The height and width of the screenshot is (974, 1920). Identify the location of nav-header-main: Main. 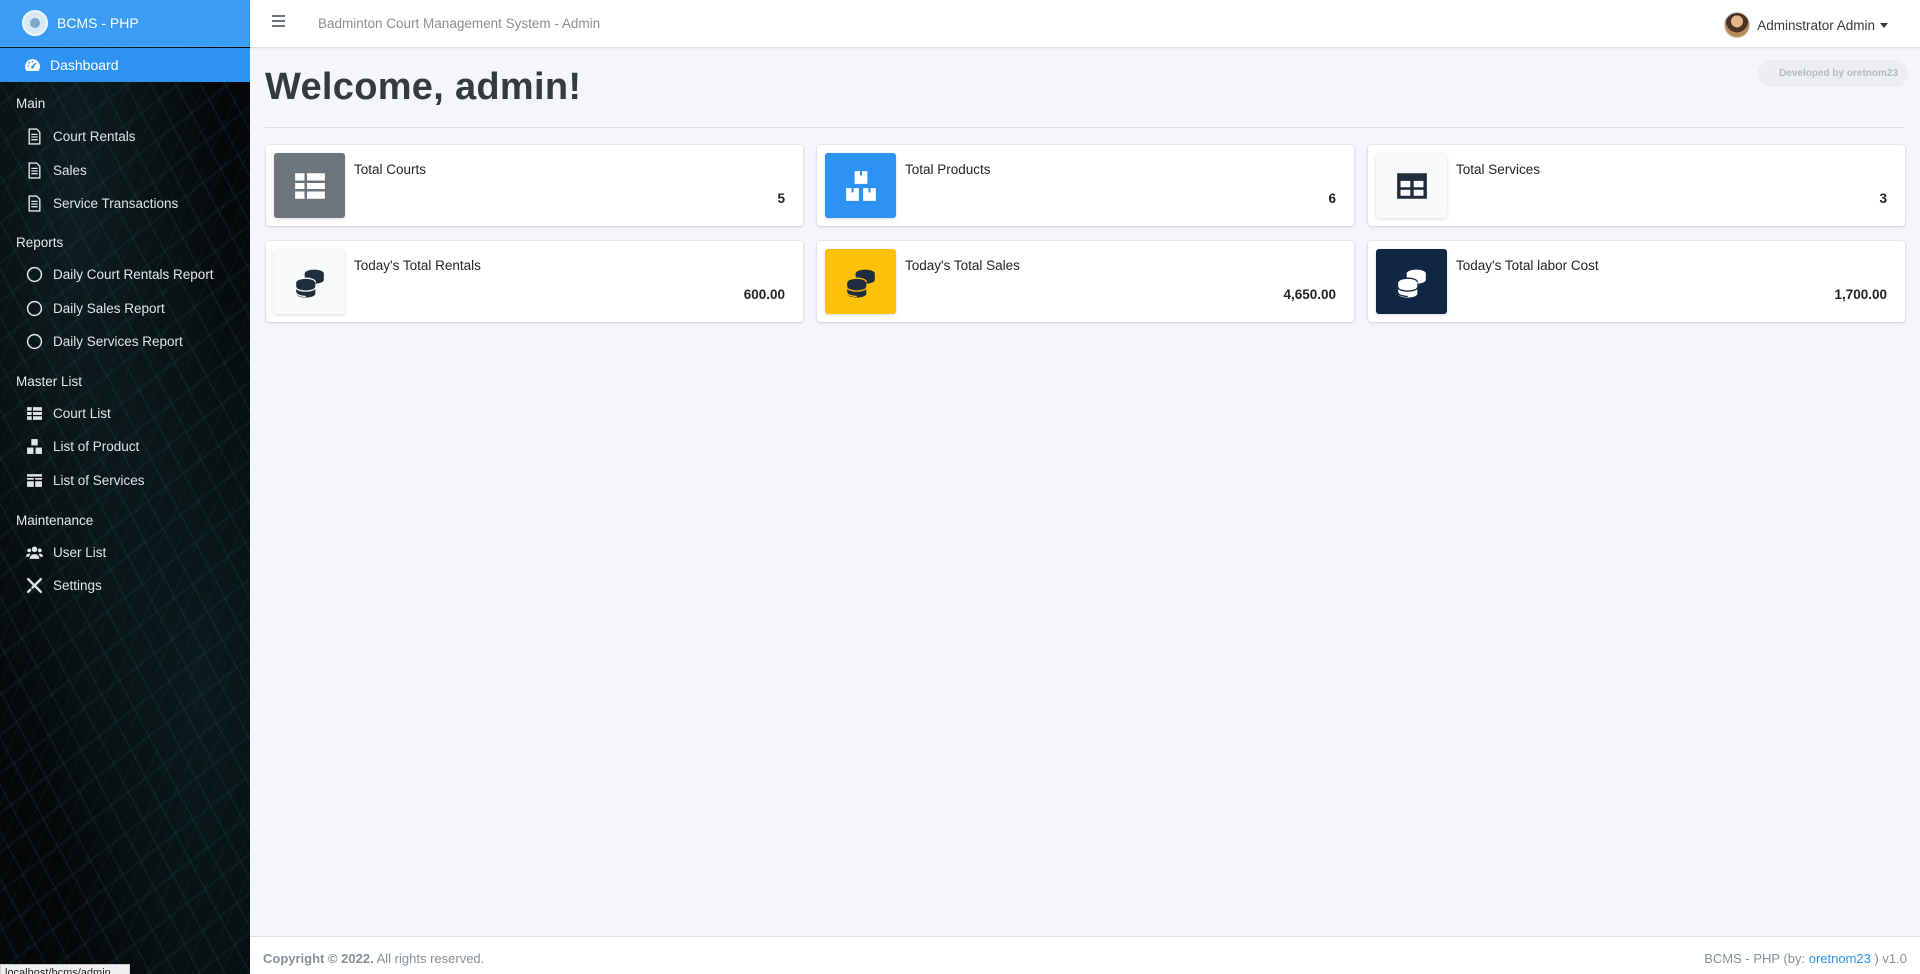
(31, 103).